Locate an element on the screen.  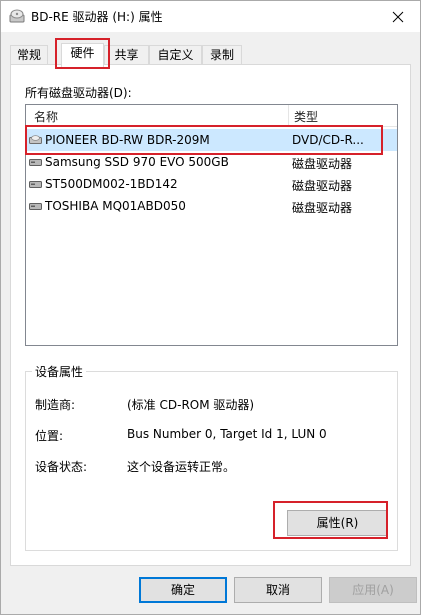
group-title: 设备属性 is located at coordinates (59, 371).